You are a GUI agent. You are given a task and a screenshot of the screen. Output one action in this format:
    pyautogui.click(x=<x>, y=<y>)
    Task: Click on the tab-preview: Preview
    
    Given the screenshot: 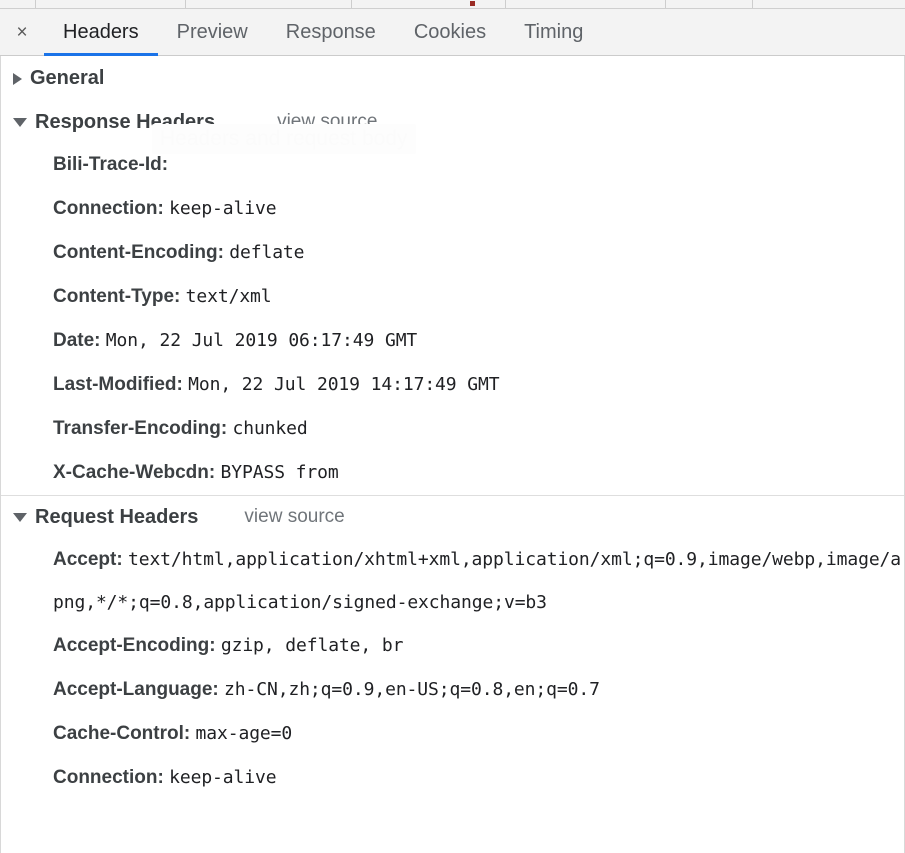 What is the action you would take?
    pyautogui.click(x=212, y=32)
    